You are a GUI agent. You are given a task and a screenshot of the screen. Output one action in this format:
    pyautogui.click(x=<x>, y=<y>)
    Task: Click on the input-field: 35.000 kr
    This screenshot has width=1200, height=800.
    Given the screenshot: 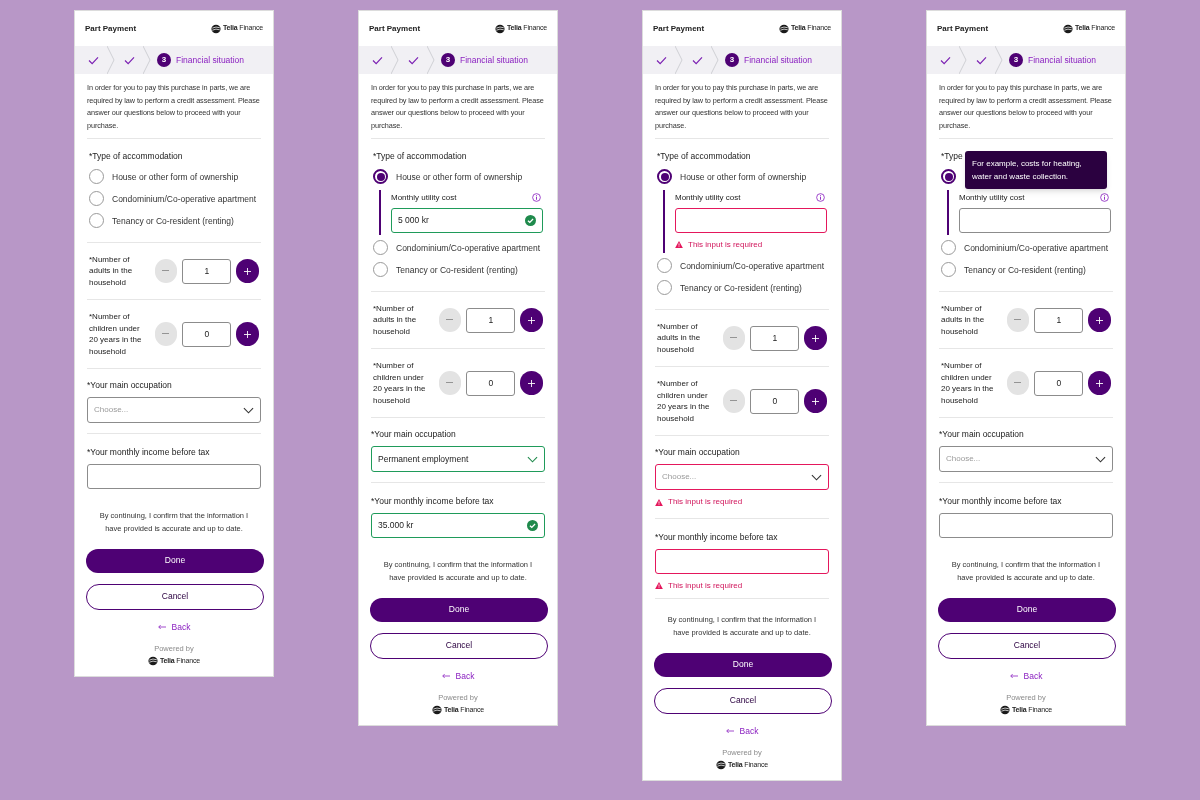 What is the action you would take?
    pyautogui.click(x=458, y=525)
    